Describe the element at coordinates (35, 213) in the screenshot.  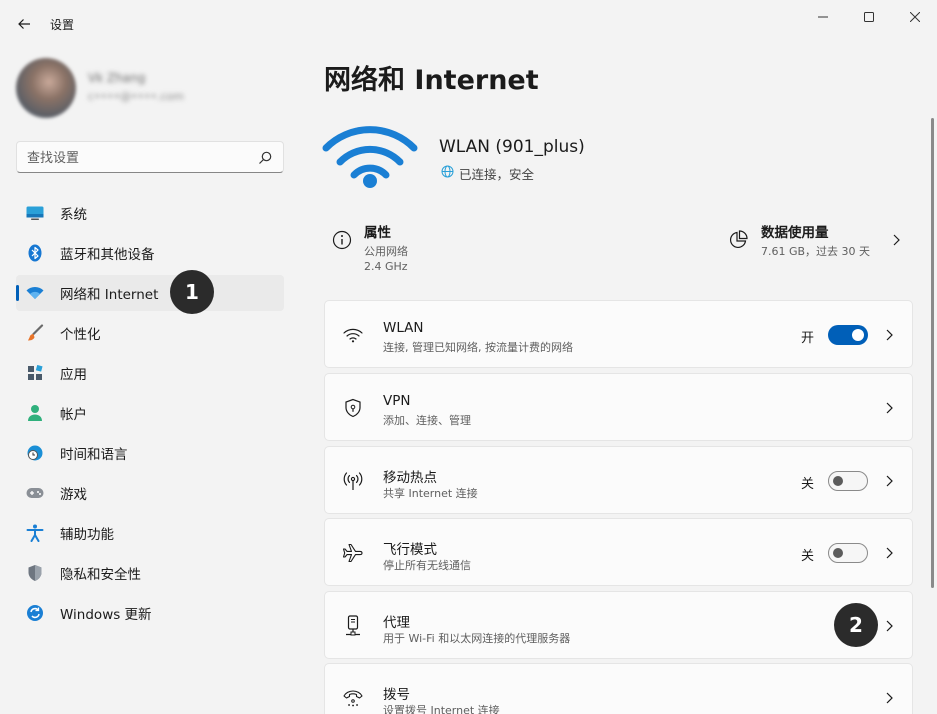
I see `system-monitor-icon` at that location.